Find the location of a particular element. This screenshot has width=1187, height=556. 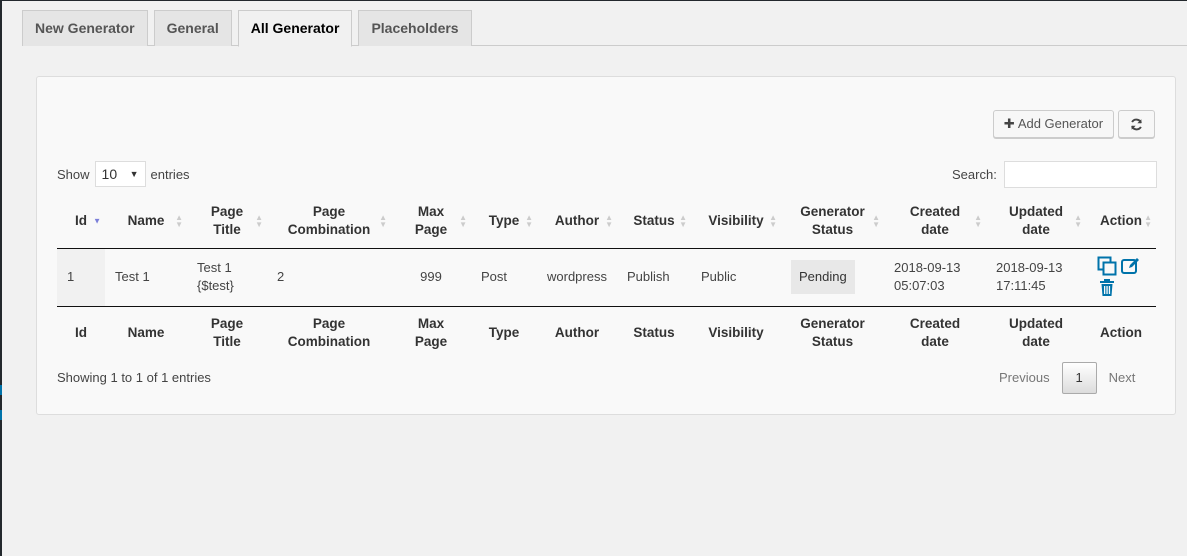

cell-page-combination: 2 is located at coordinates (281, 276).